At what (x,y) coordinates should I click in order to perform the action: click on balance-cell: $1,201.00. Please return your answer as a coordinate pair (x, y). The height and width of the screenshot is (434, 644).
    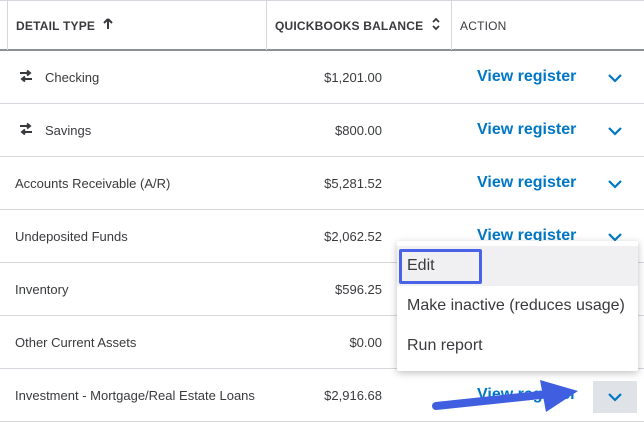
    Looking at the image, I should click on (353, 77).